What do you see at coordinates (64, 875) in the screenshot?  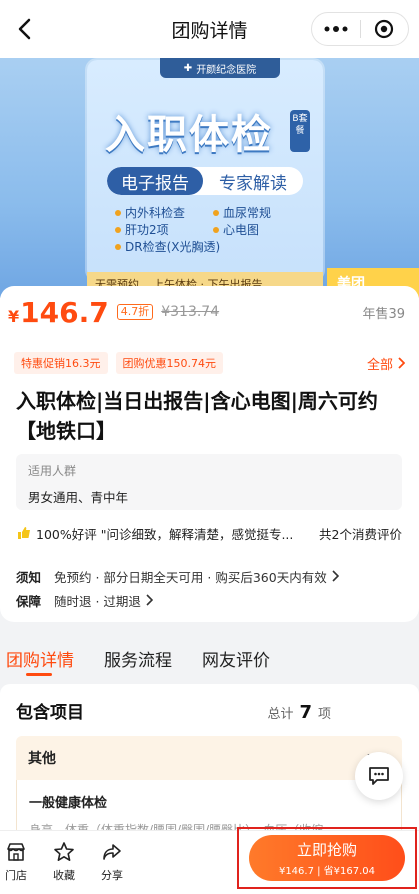 I see `favorite-label: 收藏` at bounding box center [64, 875].